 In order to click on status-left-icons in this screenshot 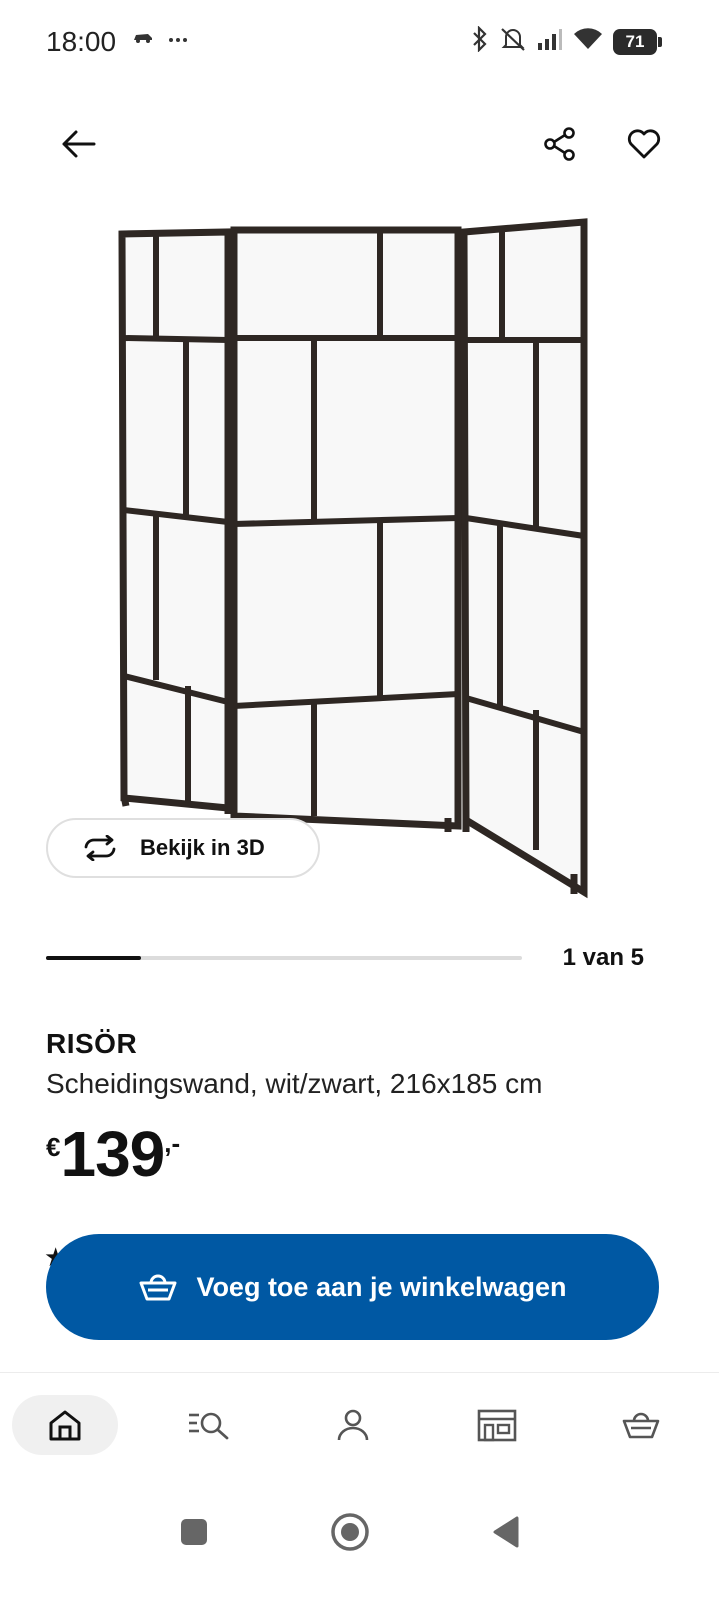, I will do `click(160, 39)`.